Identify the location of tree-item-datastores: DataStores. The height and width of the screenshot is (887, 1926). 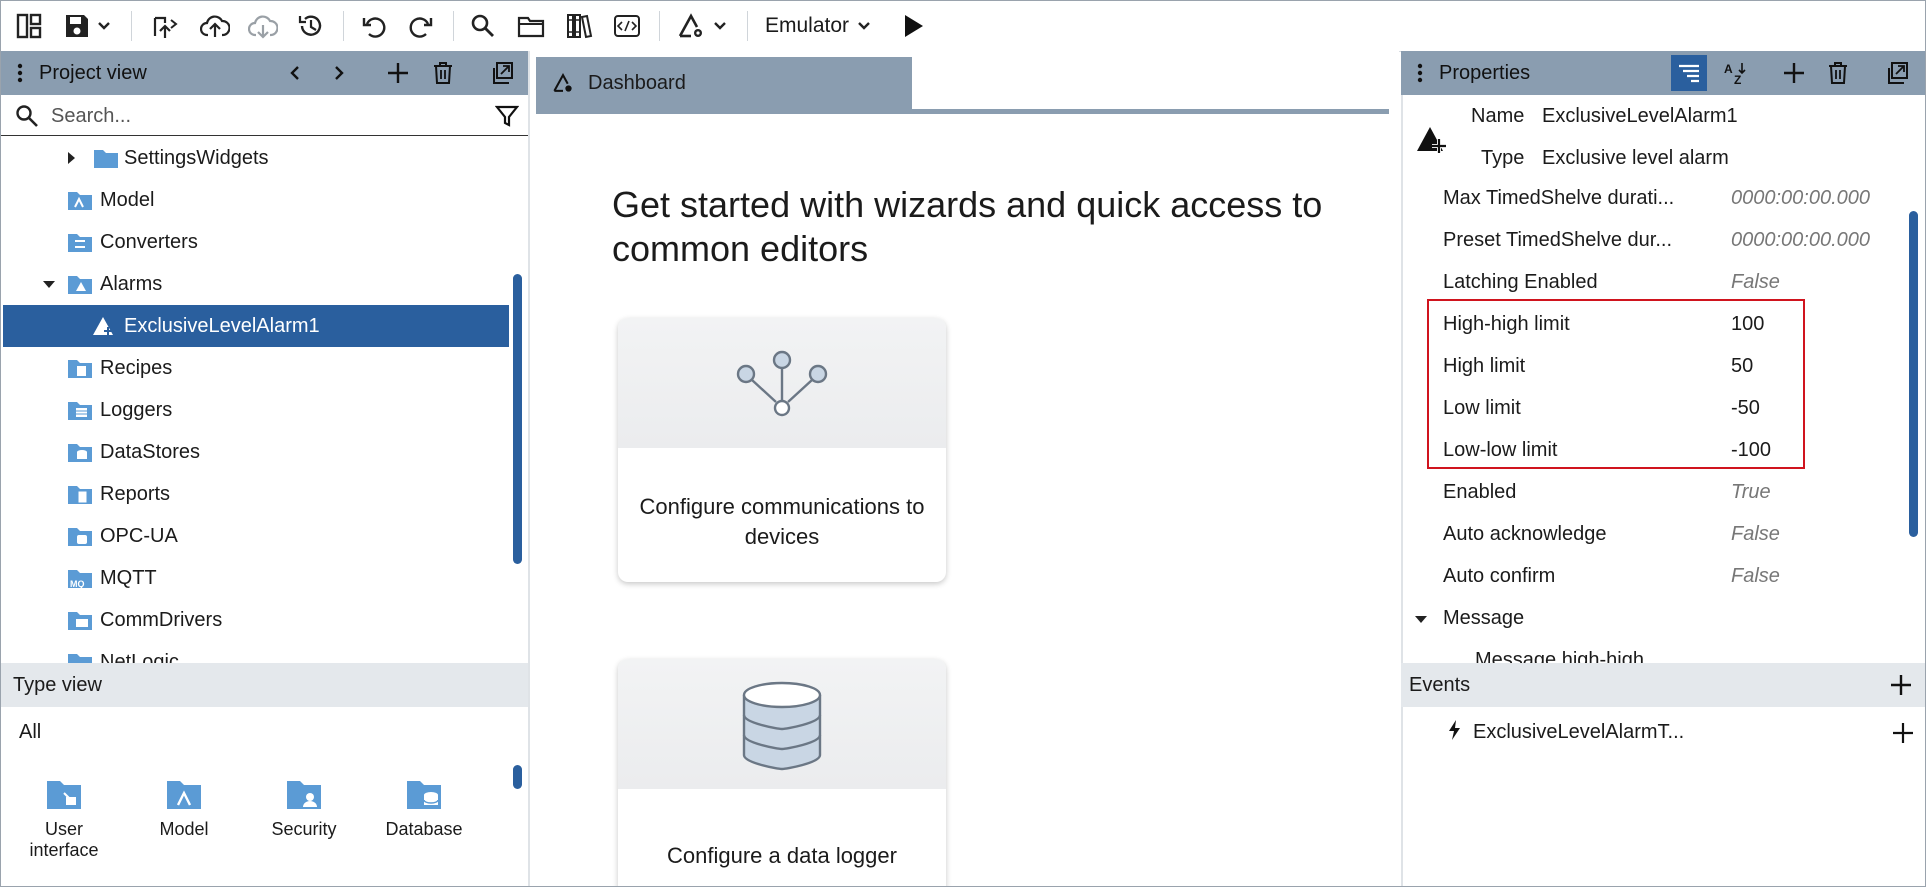
(256, 452).